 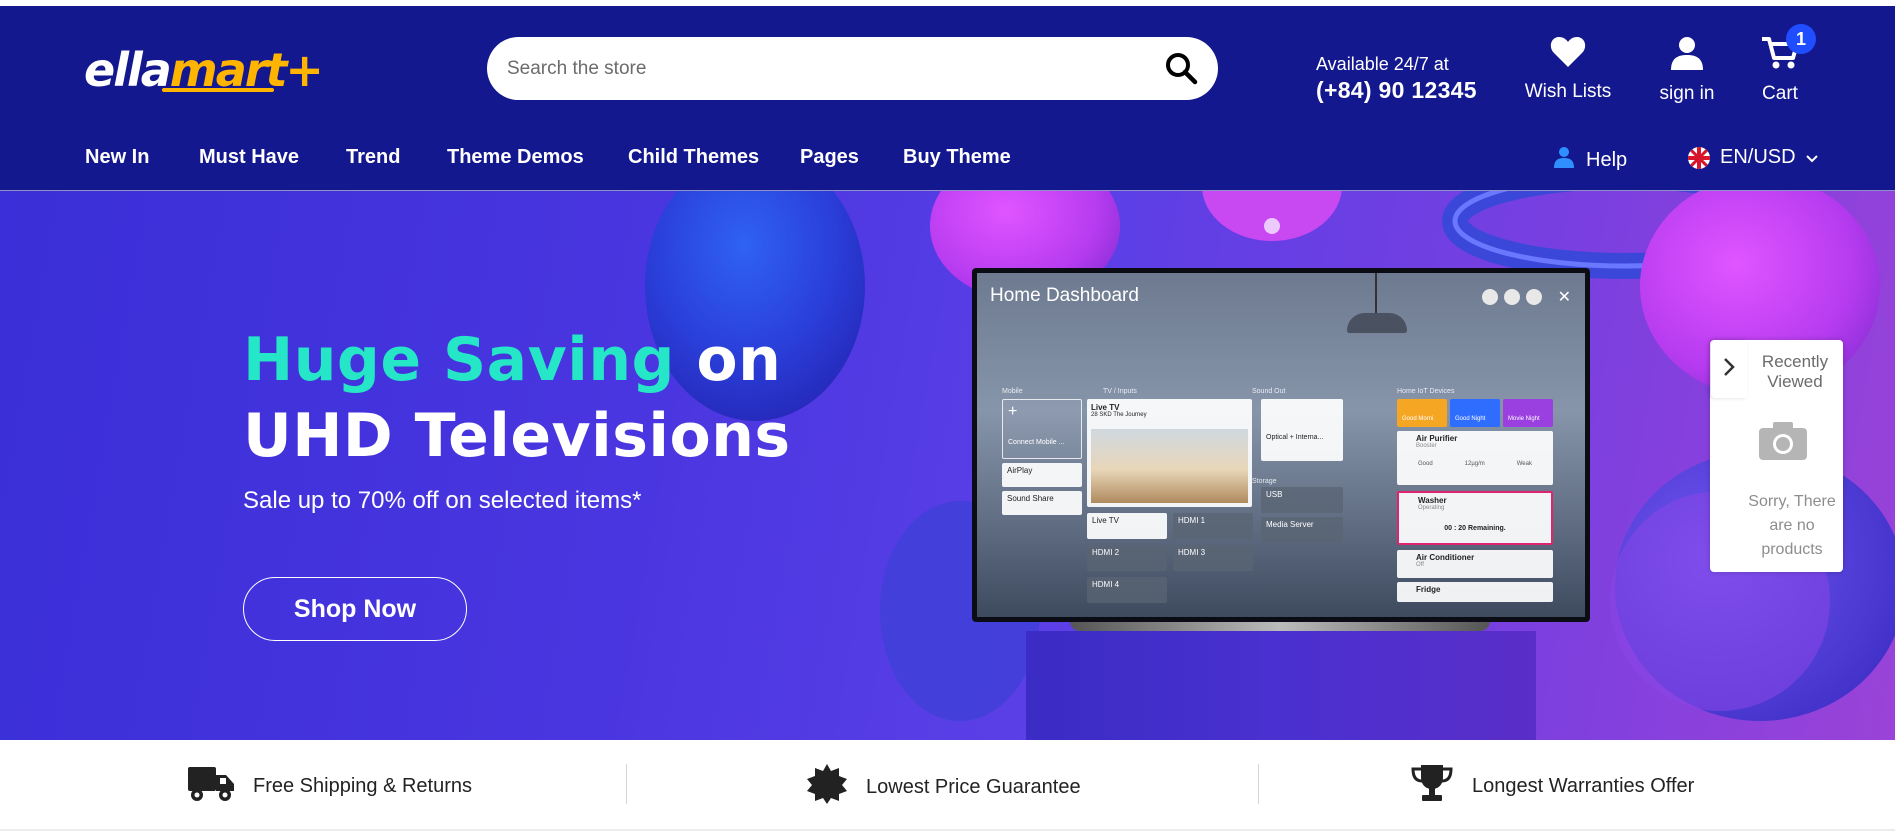 I want to click on tile-washer-label: Washer, so click(x=1432, y=500).